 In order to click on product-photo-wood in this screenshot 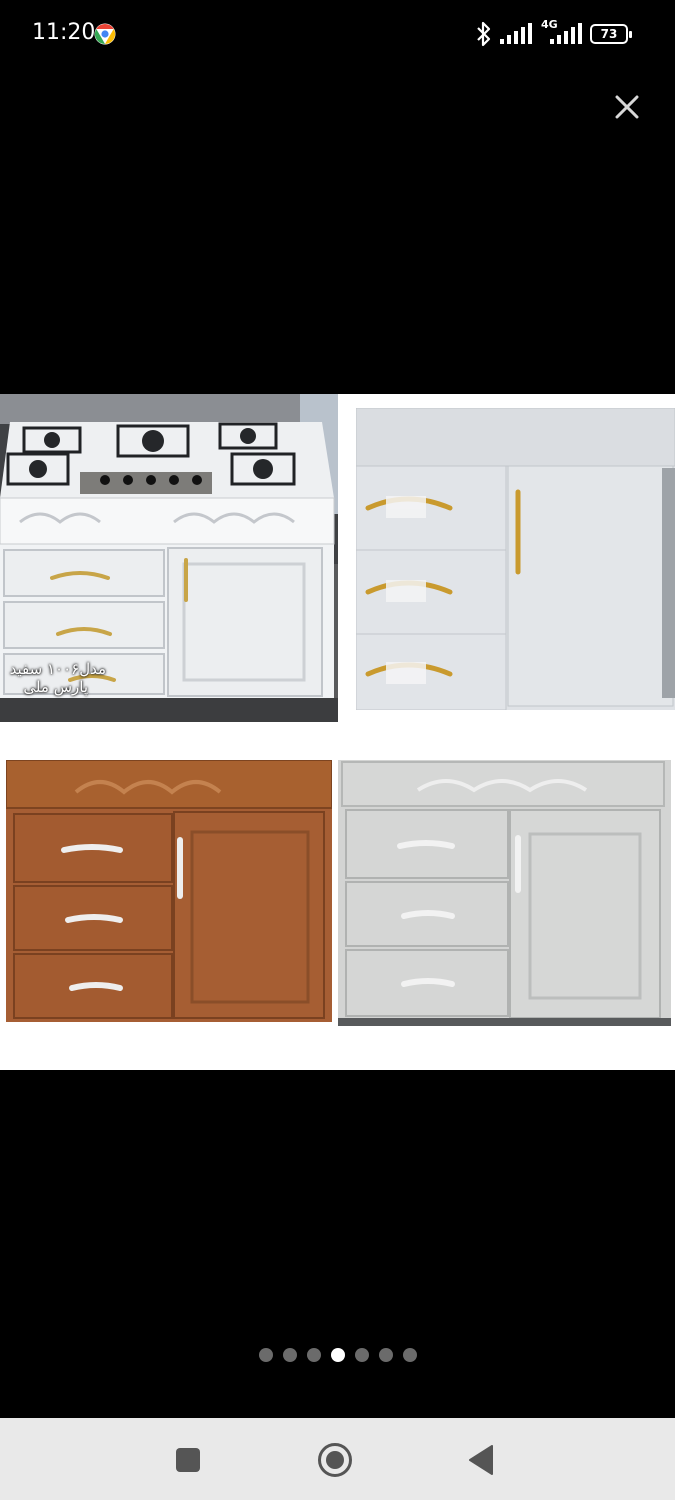, I will do `click(169, 891)`.